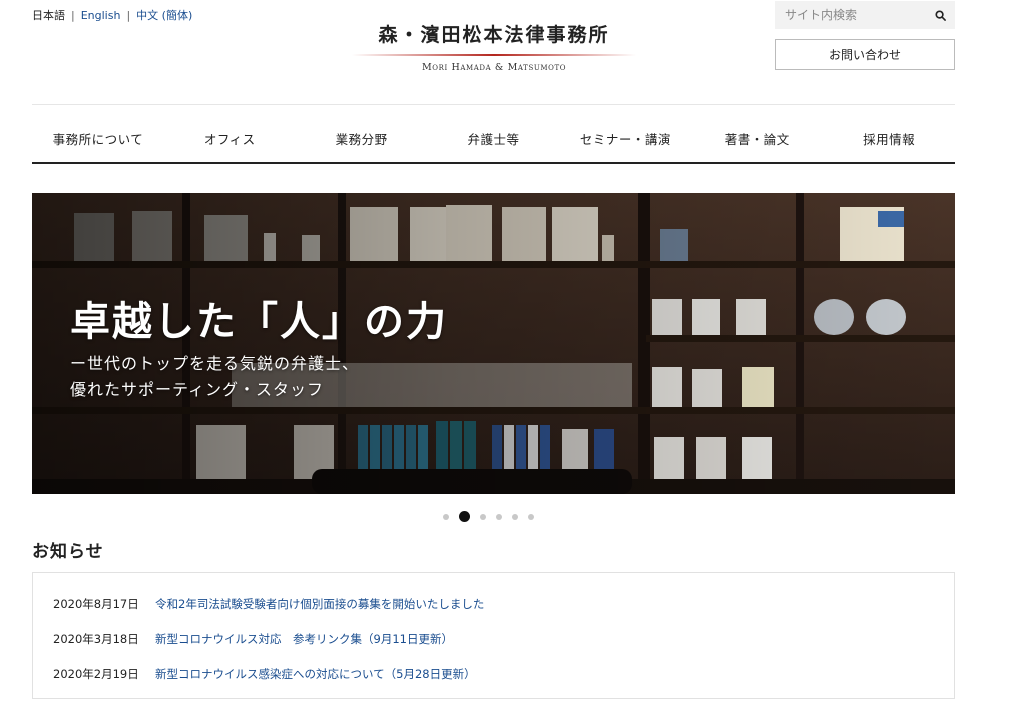  I want to click on slider-pagination, so click(488, 516).